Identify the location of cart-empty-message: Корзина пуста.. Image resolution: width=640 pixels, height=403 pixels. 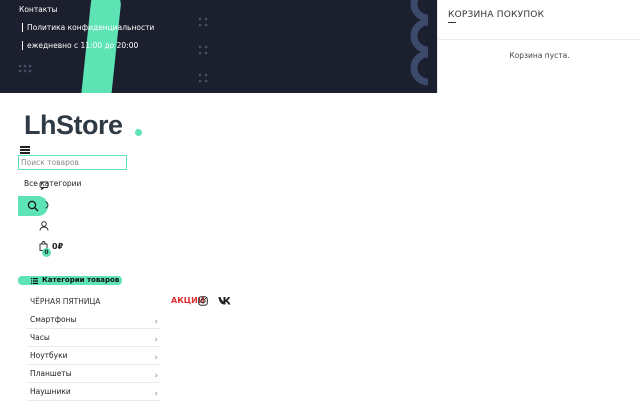
(539, 55).